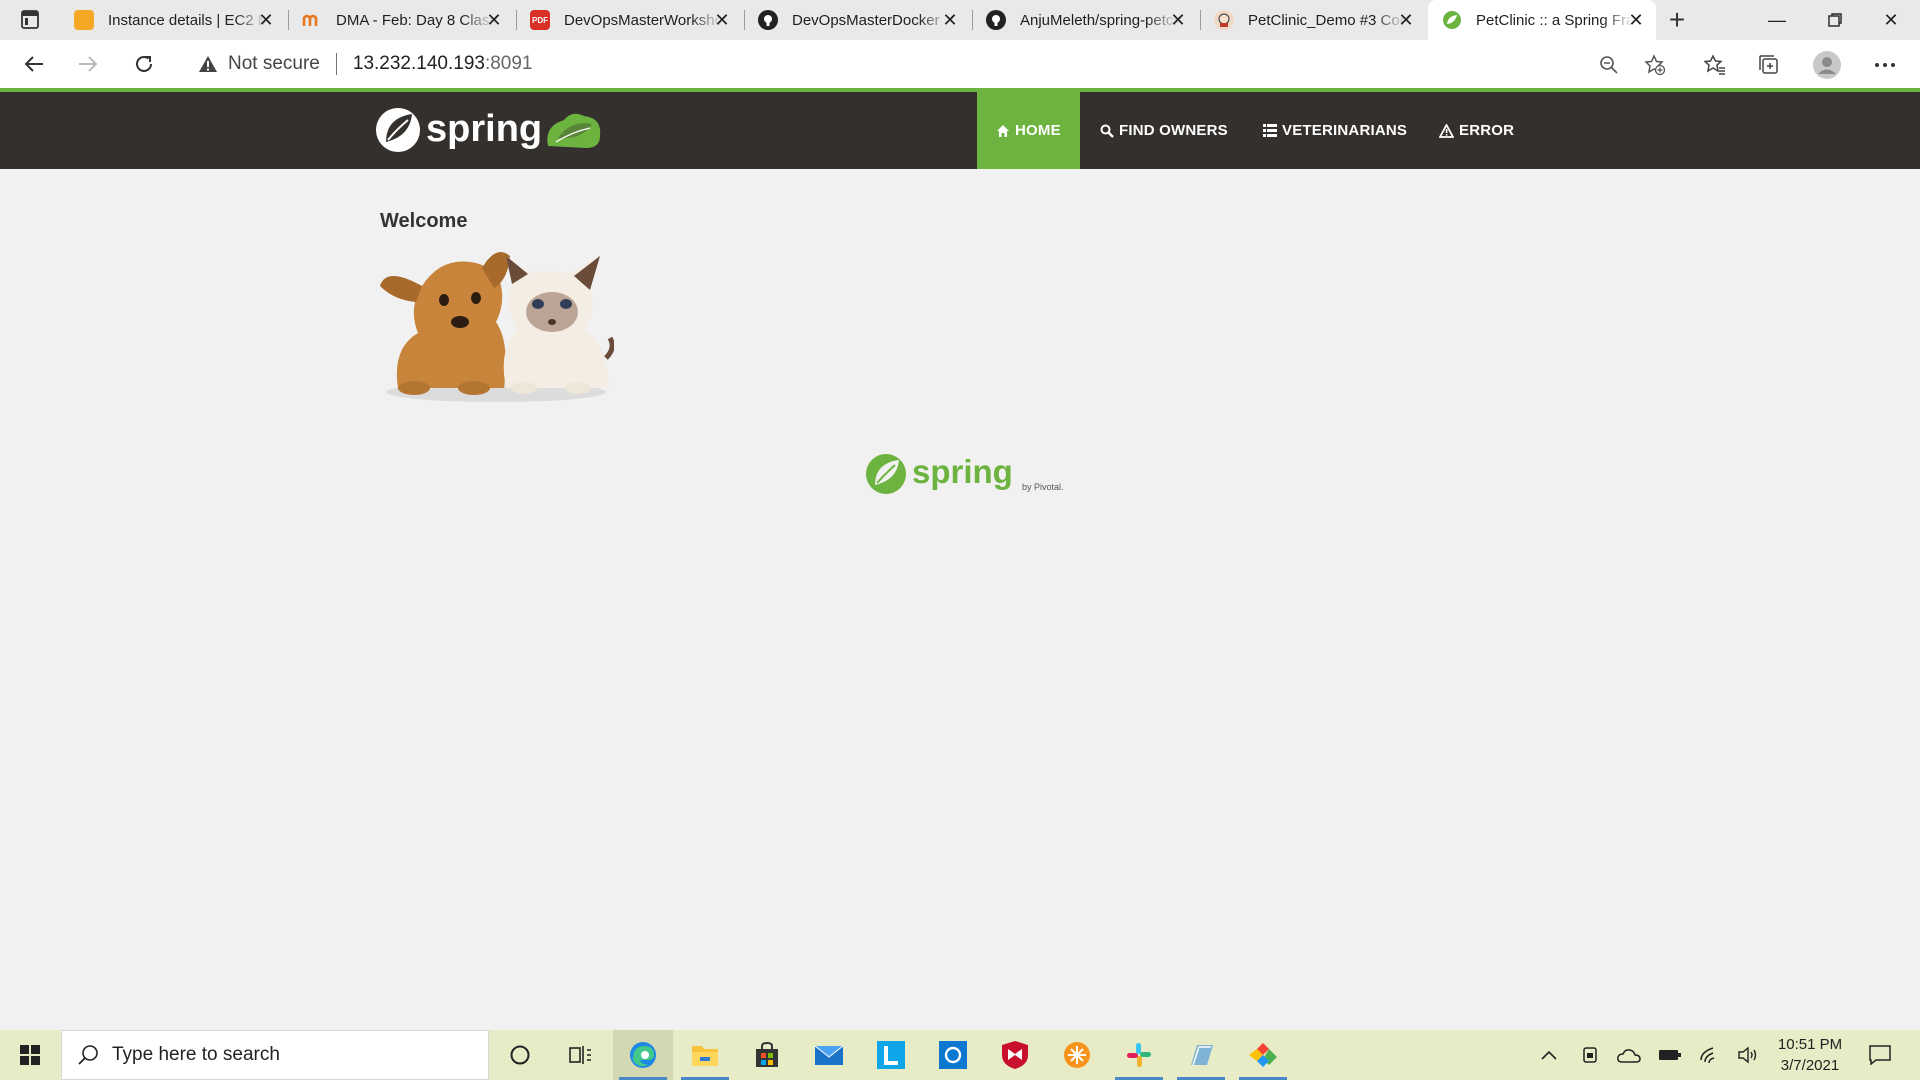 This screenshot has height=1080, width=1920. Describe the element at coordinates (144, 64) in the screenshot. I see `refresh-button` at that location.